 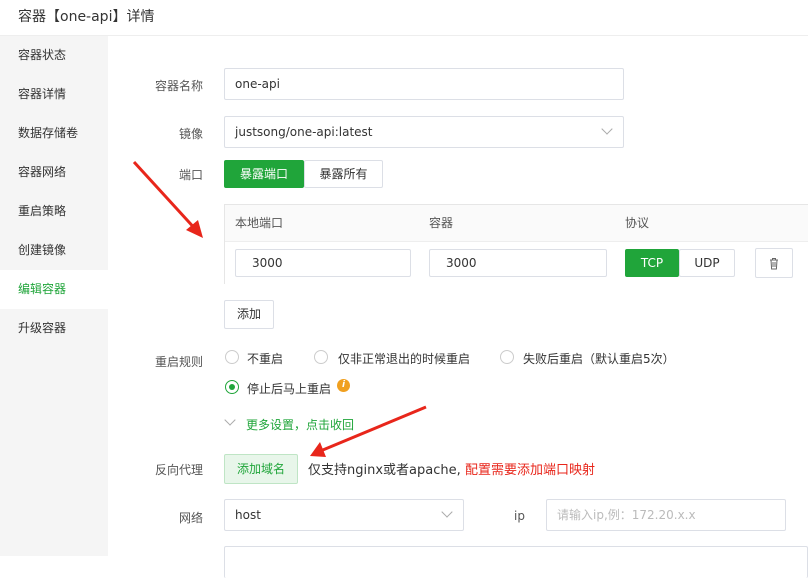 I want to click on arrow-to-add-domain, so click(x=372, y=429).